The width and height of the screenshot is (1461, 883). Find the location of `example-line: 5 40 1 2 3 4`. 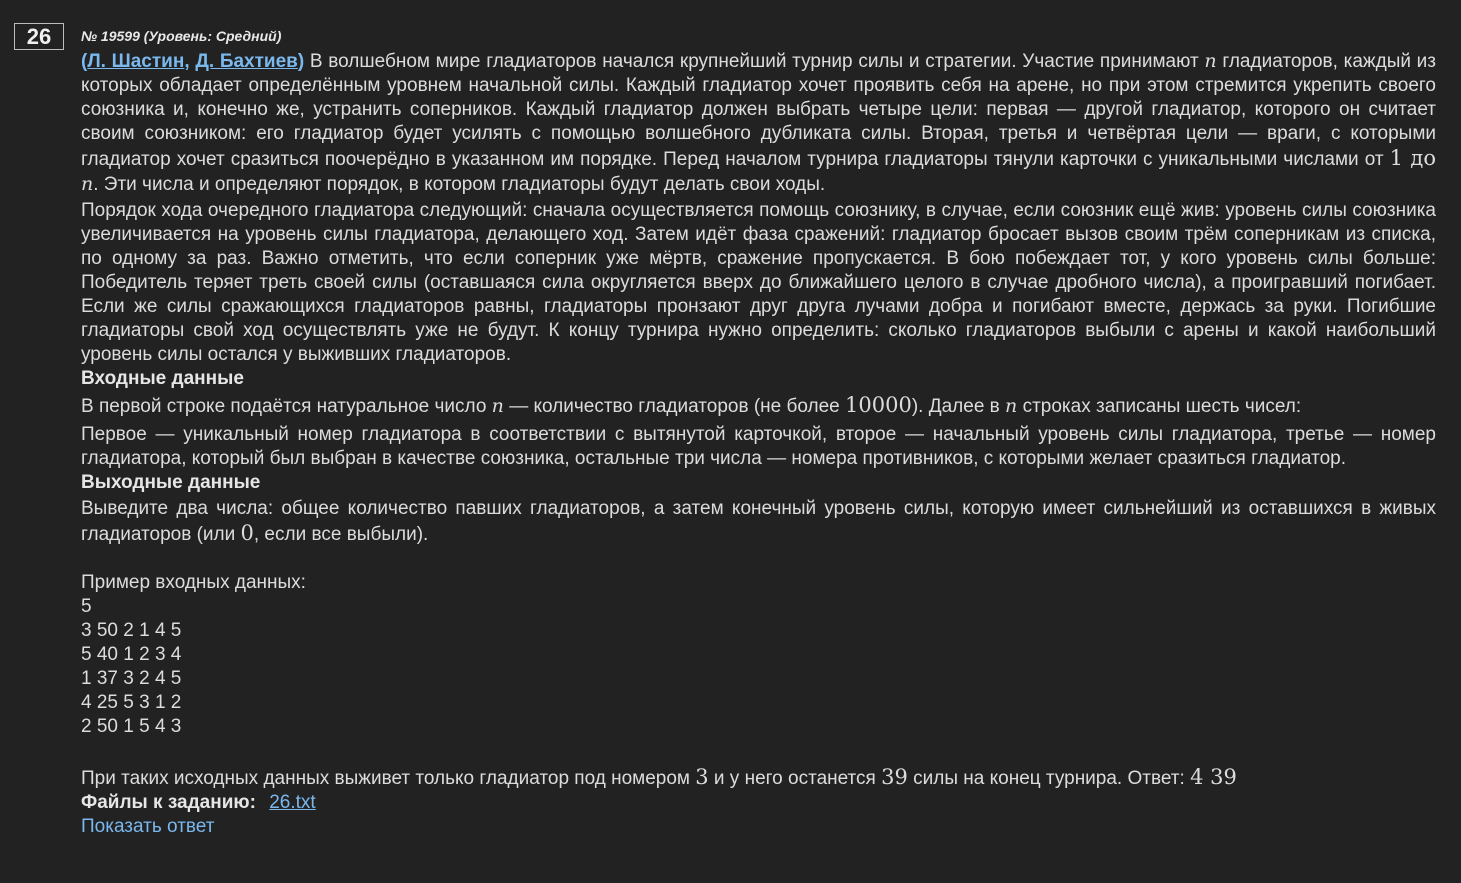

example-line: 5 40 1 2 3 4 is located at coordinates (131, 654).